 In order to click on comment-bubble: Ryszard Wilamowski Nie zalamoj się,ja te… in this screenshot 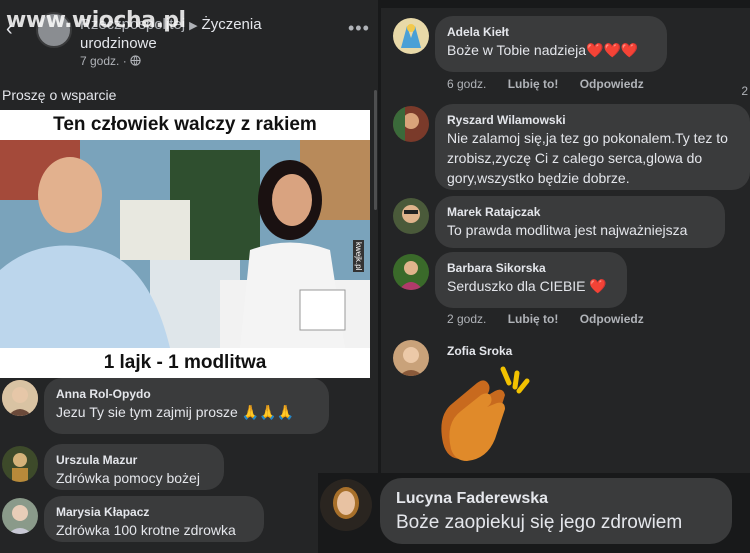, I will do `click(592, 147)`.